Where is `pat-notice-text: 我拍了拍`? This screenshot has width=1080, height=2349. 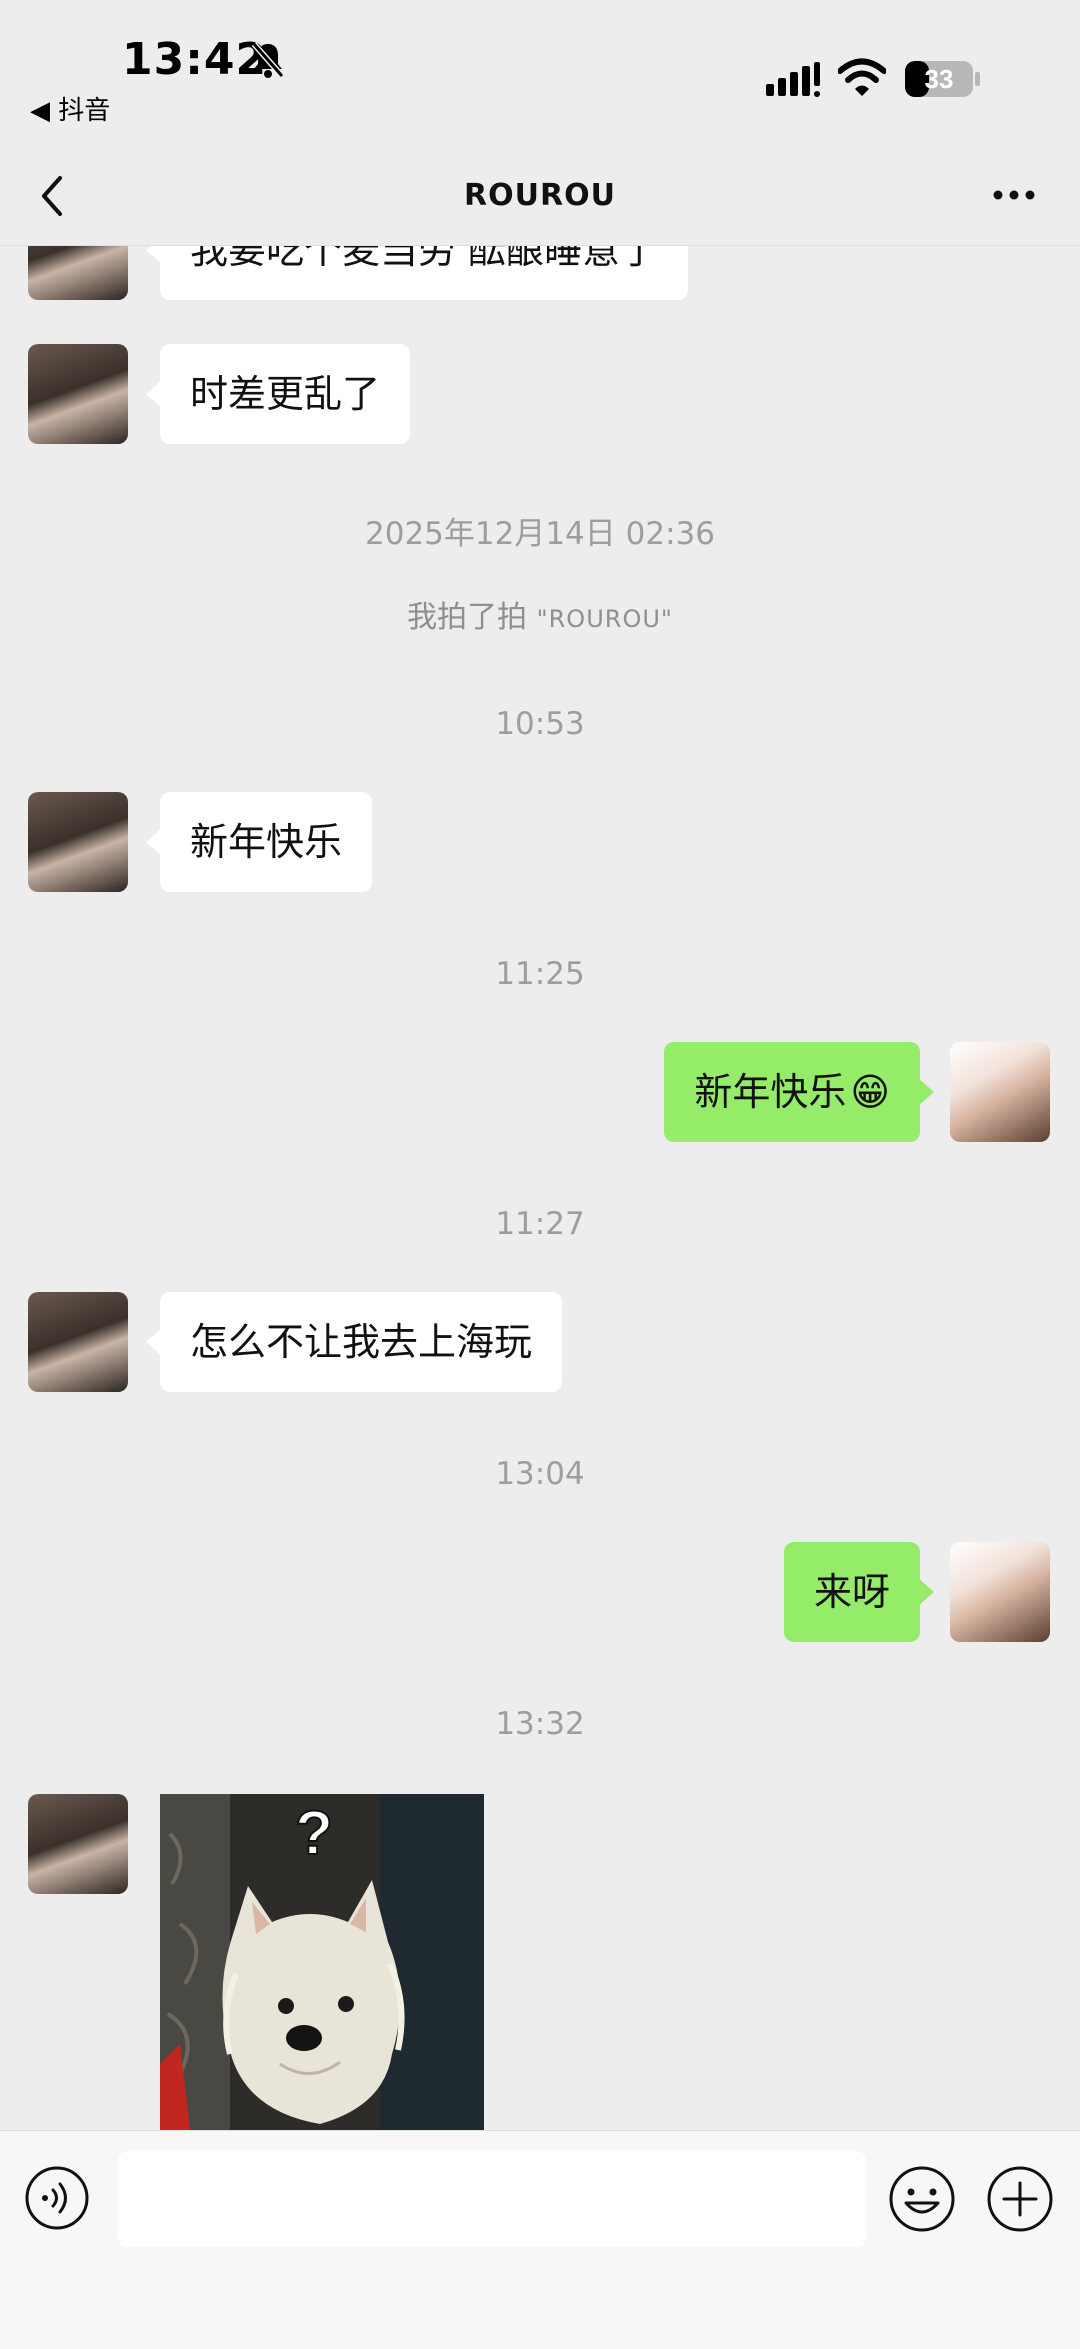 pat-notice-text: 我拍了拍 is located at coordinates (472, 617).